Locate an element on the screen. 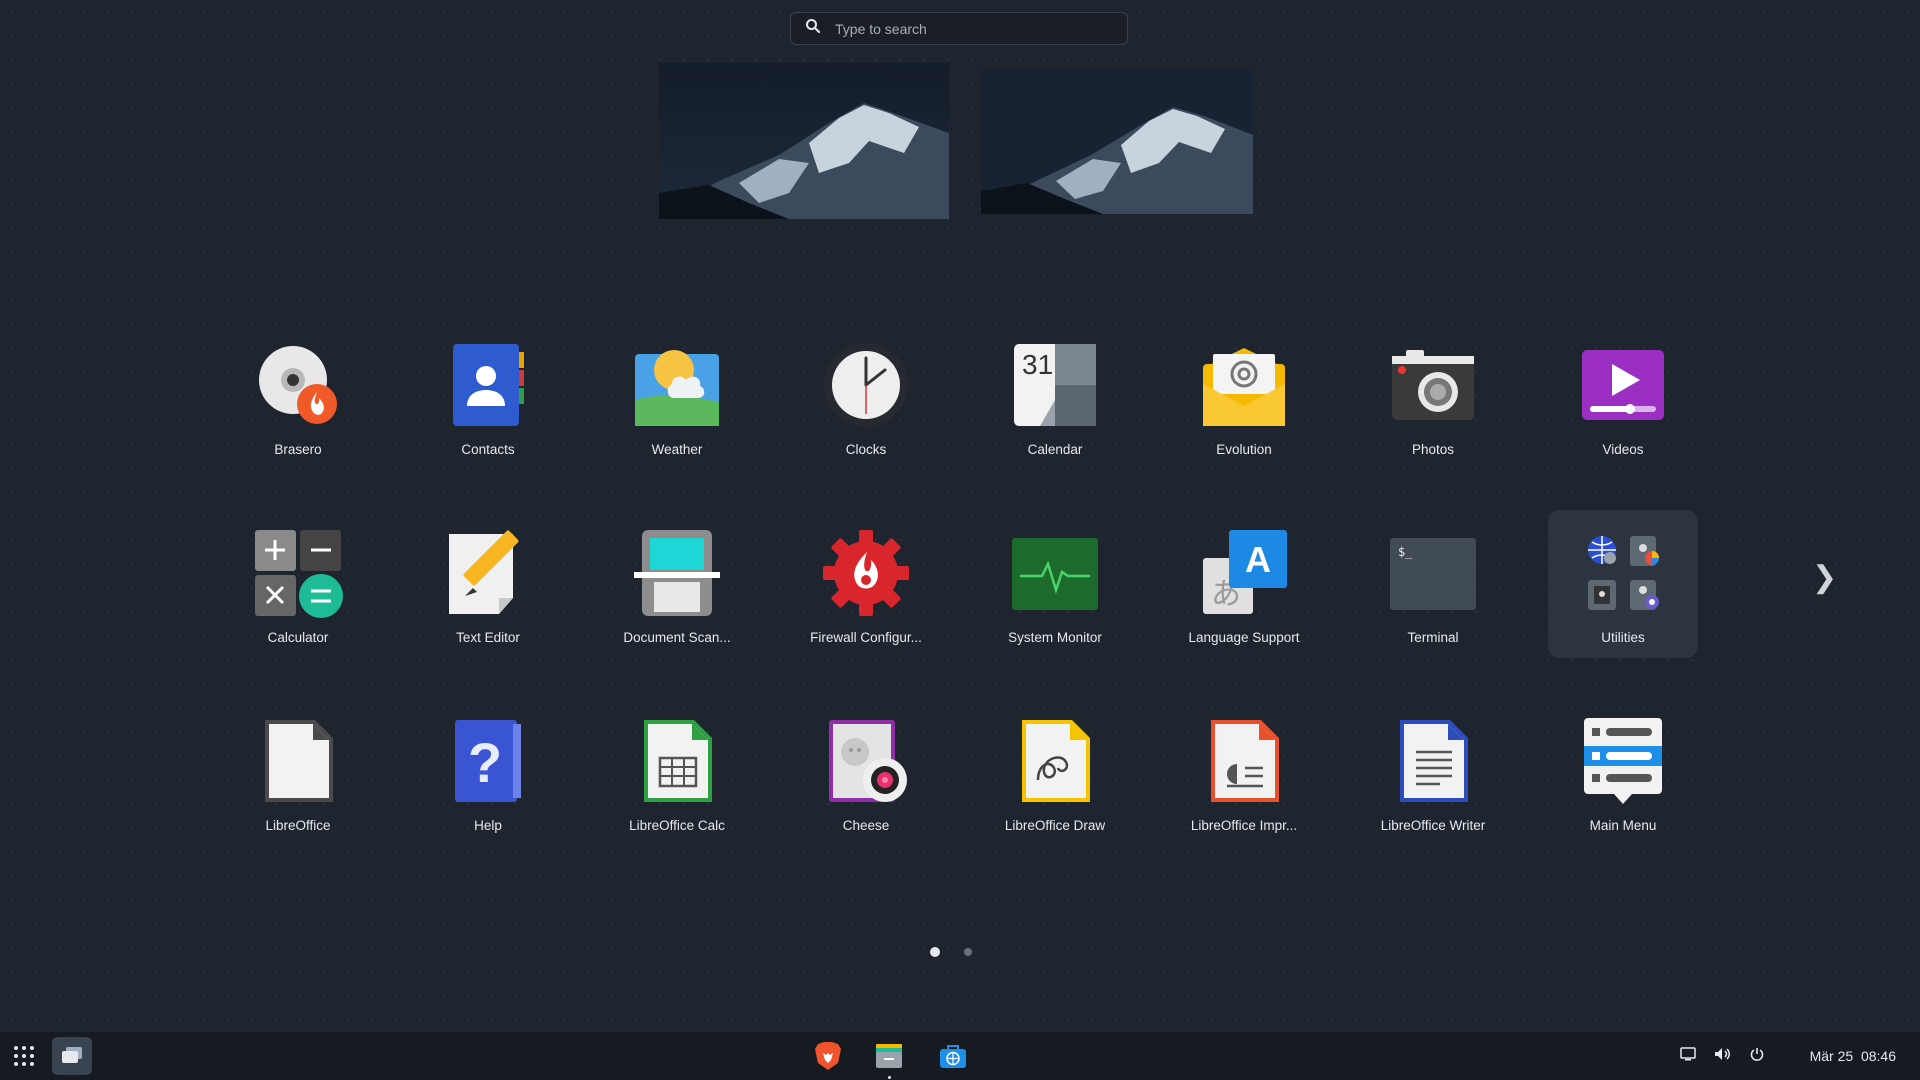 The width and height of the screenshot is (1920, 1080). software-store-icon is located at coordinates (953, 1056).